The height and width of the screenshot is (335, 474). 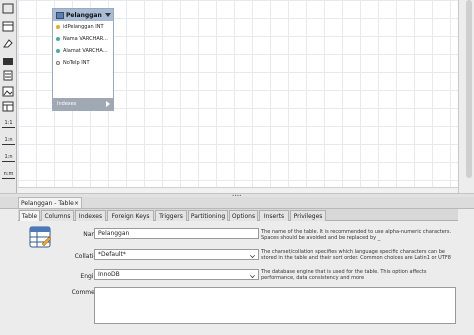 What do you see at coordinates (243, 215) in the screenshot?
I see `tab-options: Options` at bounding box center [243, 215].